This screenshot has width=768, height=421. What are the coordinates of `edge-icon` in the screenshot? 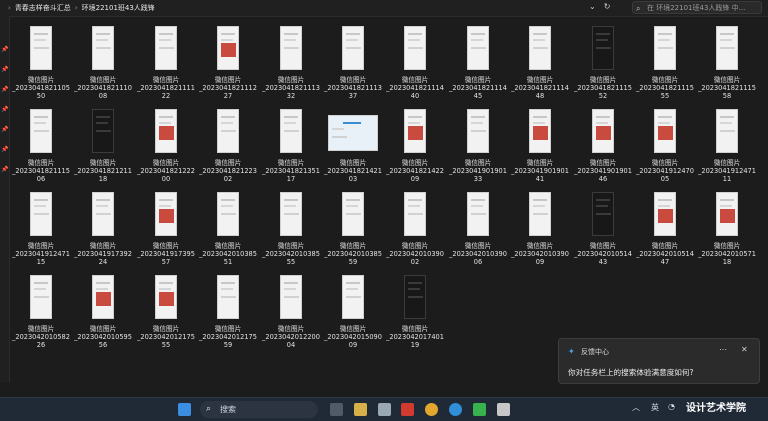 It's located at (455, 409).